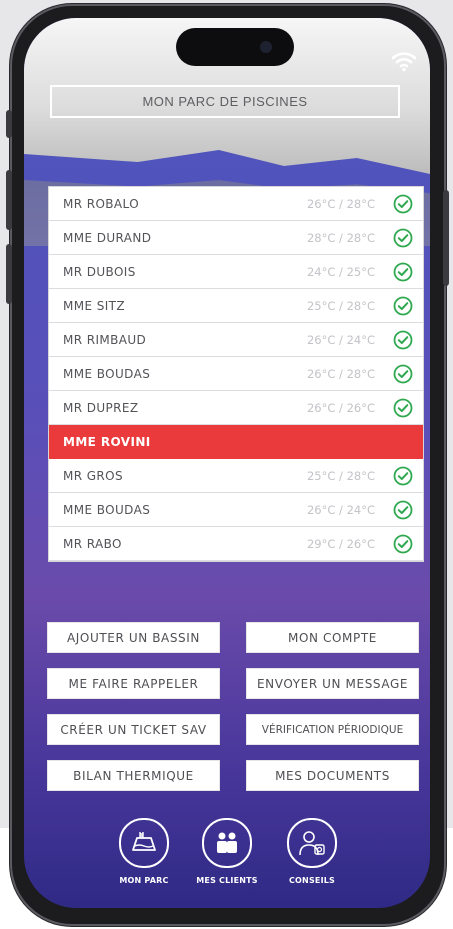 This screenshot has width=453, height=929. What do you see at coordinates (94, 305) in the screenshot?
I see `pool-owner-name: MME SITZ` at bounding box center [94, 305].